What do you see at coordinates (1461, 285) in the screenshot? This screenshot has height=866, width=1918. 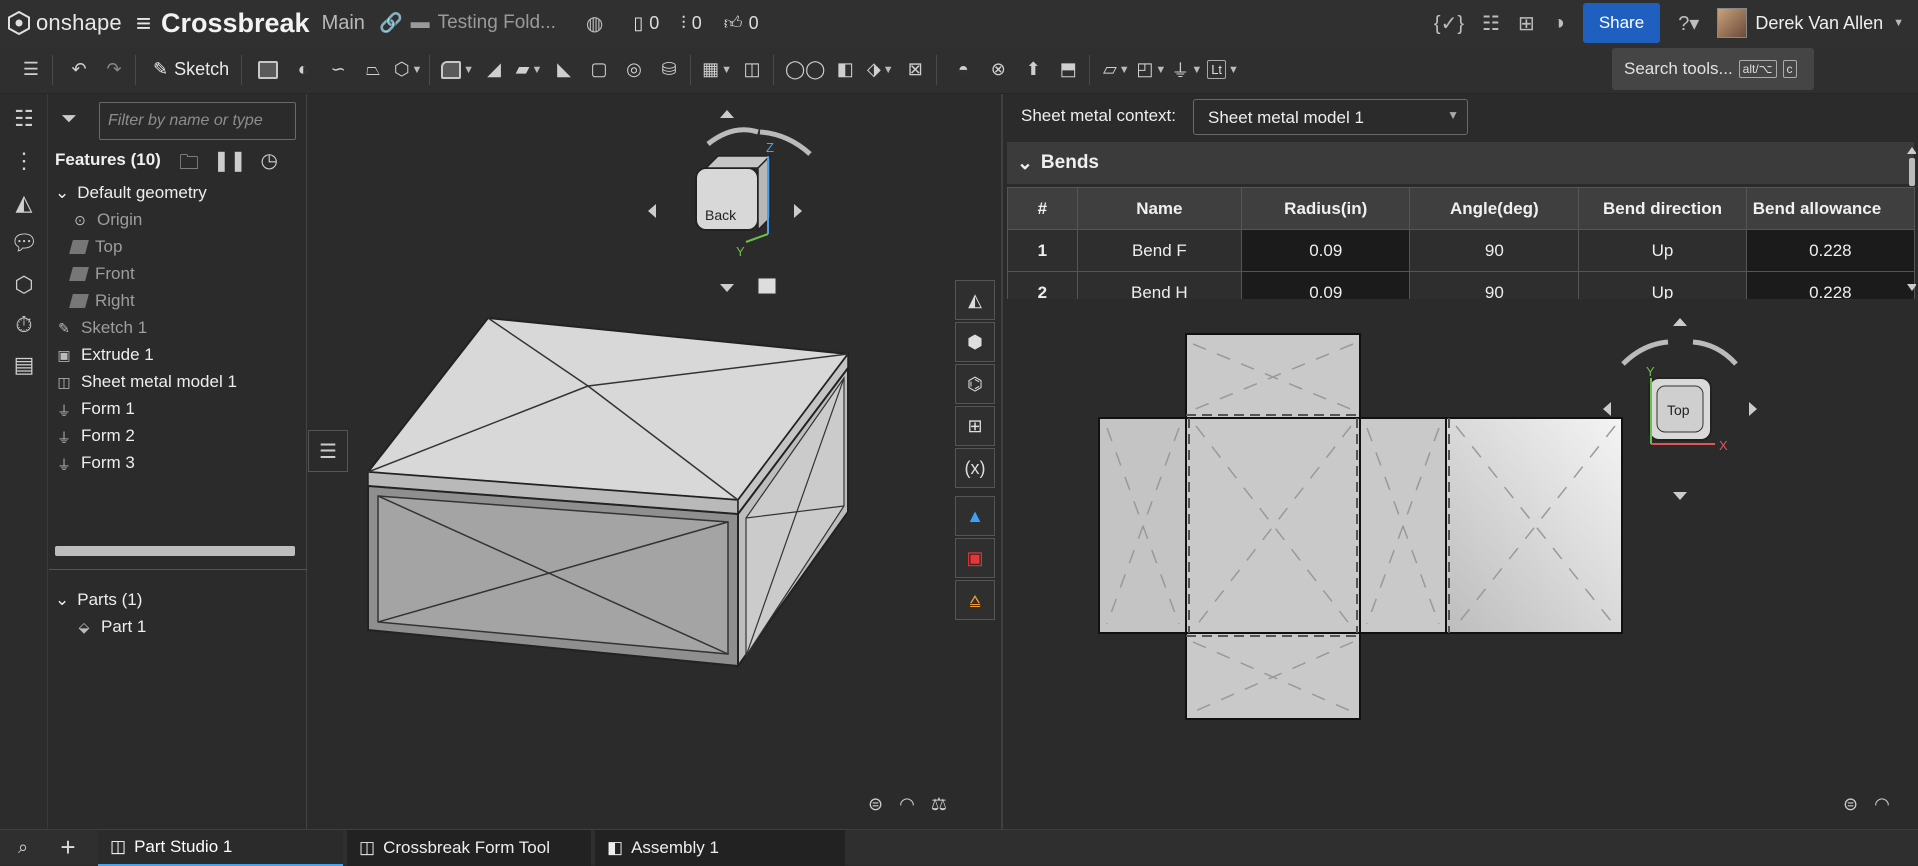 I see `table-row: 2 Bend H 0.09 90 Up 0.228` at bounding box center [1461, 285].